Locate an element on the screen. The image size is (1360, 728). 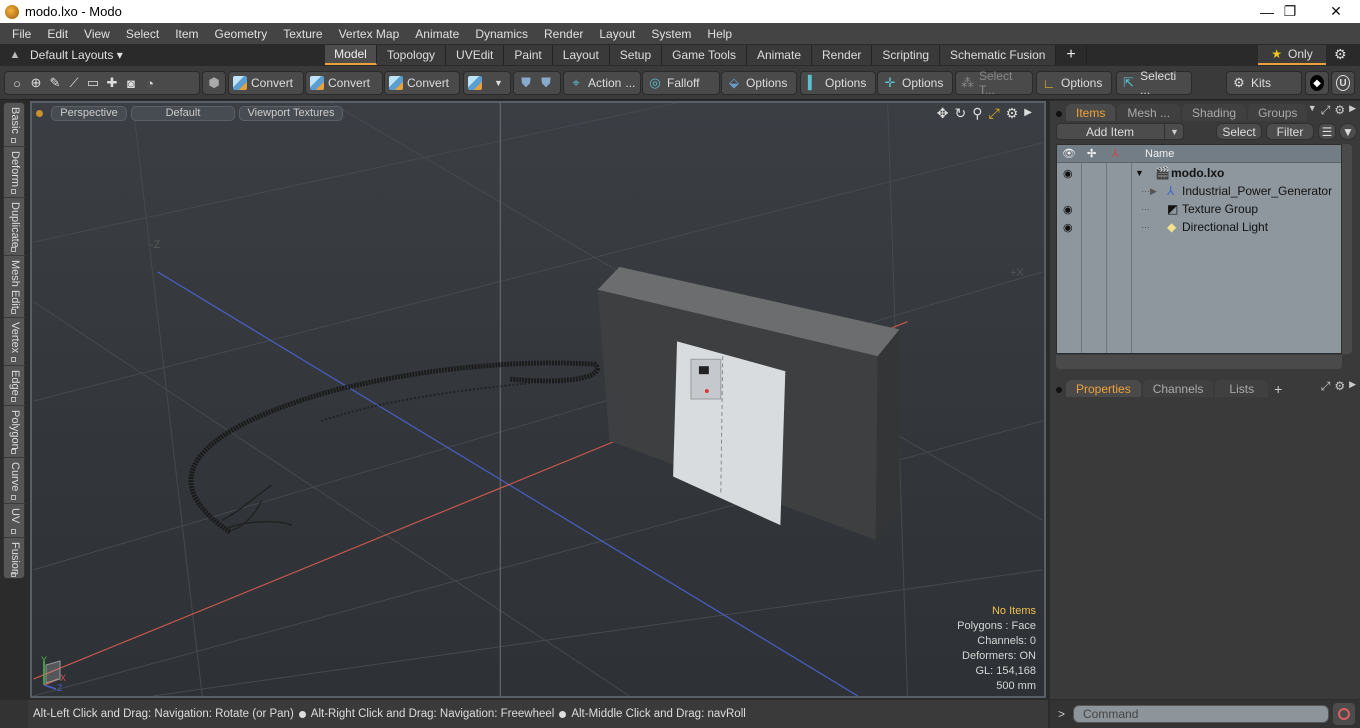
pan-move-icon: ✥ is located at coordinates (943, 113).